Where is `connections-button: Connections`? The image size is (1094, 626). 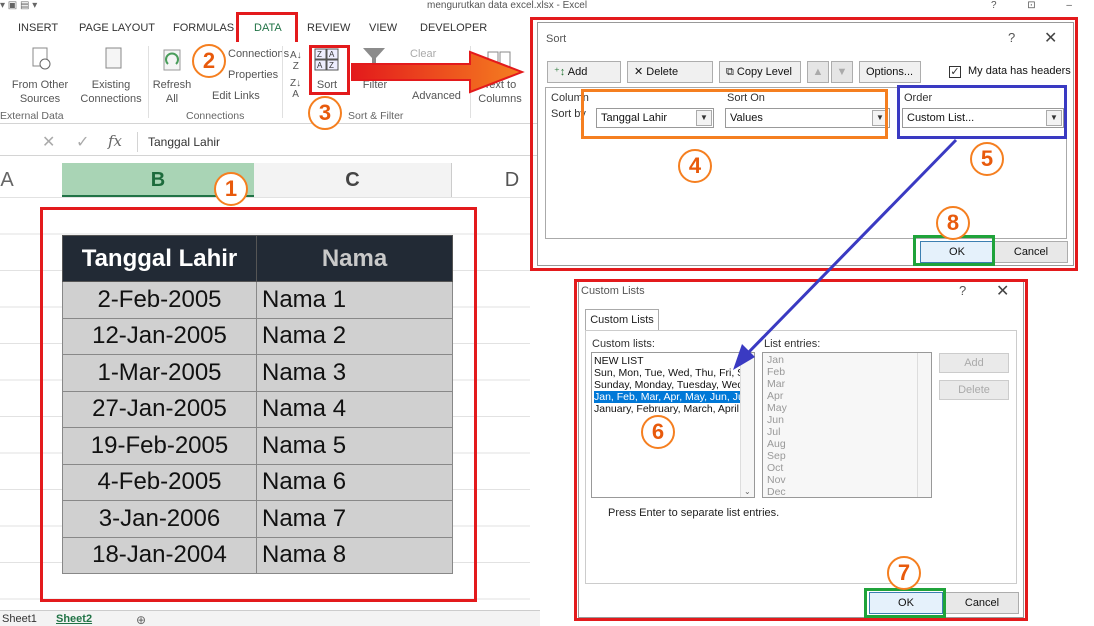 connections-button: Connections is located at coordinates (255, 54).